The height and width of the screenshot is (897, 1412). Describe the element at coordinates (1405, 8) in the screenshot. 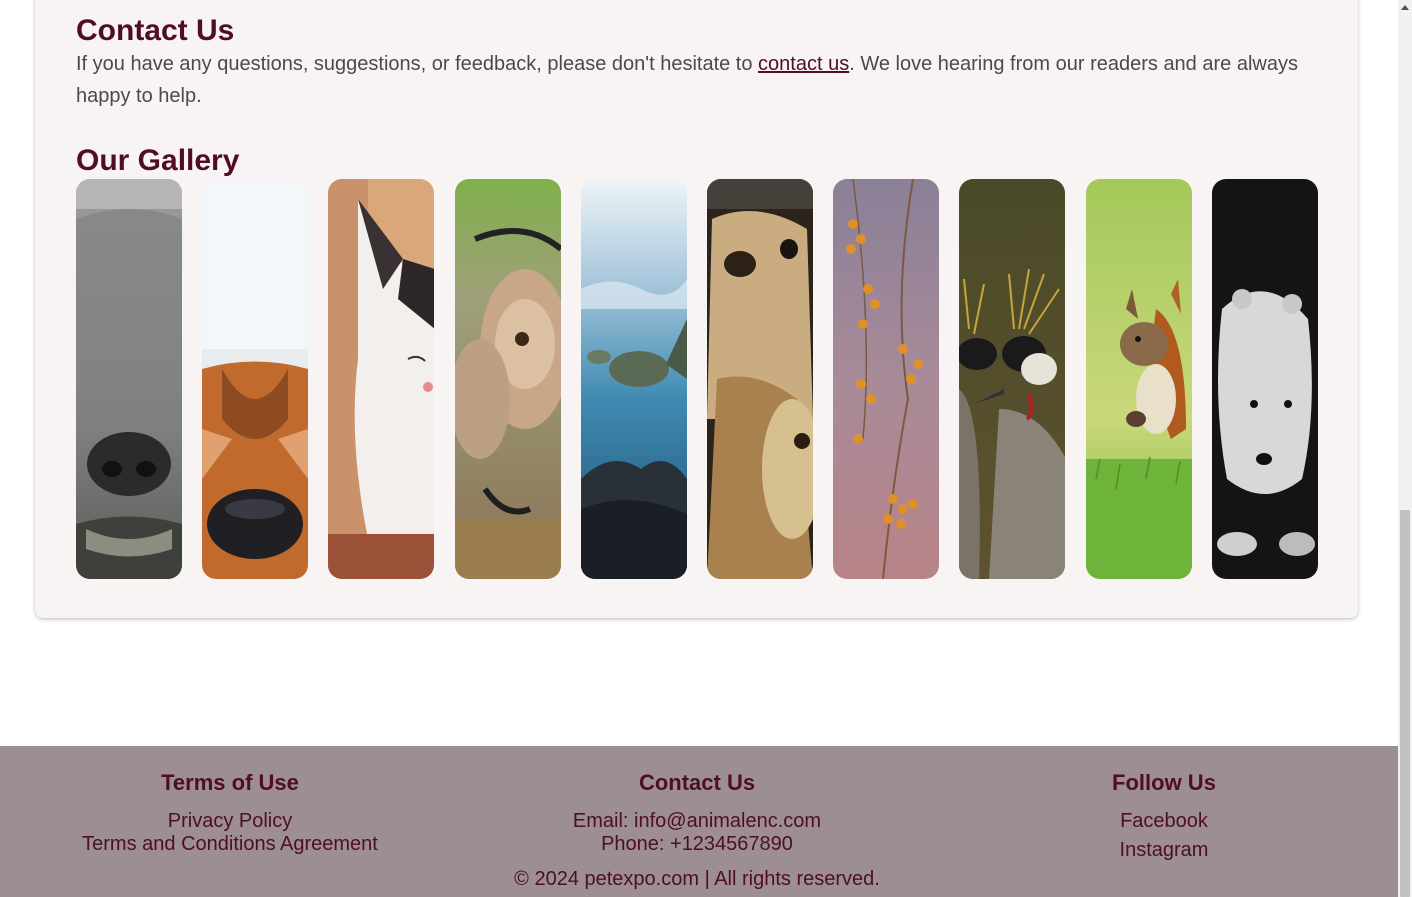

I see `scroll-up-arrow-icon` at that location.